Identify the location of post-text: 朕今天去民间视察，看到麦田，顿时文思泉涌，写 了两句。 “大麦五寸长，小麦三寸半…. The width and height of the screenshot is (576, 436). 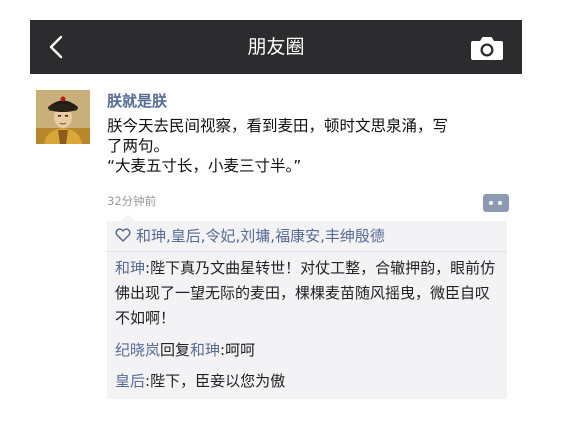
(309, 146).